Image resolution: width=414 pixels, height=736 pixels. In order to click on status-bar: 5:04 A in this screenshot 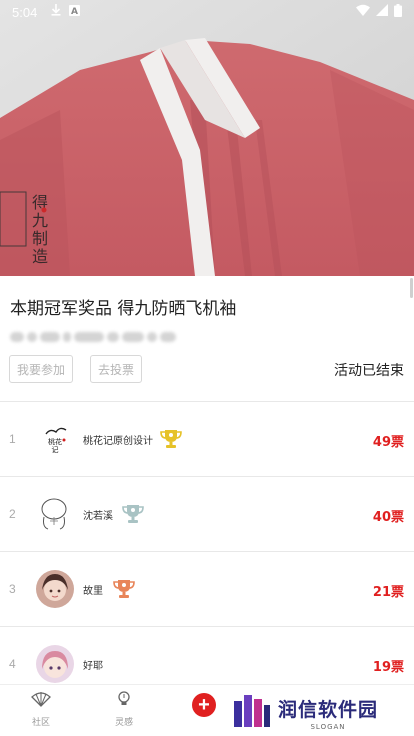, I will do `click(207, 12)`.